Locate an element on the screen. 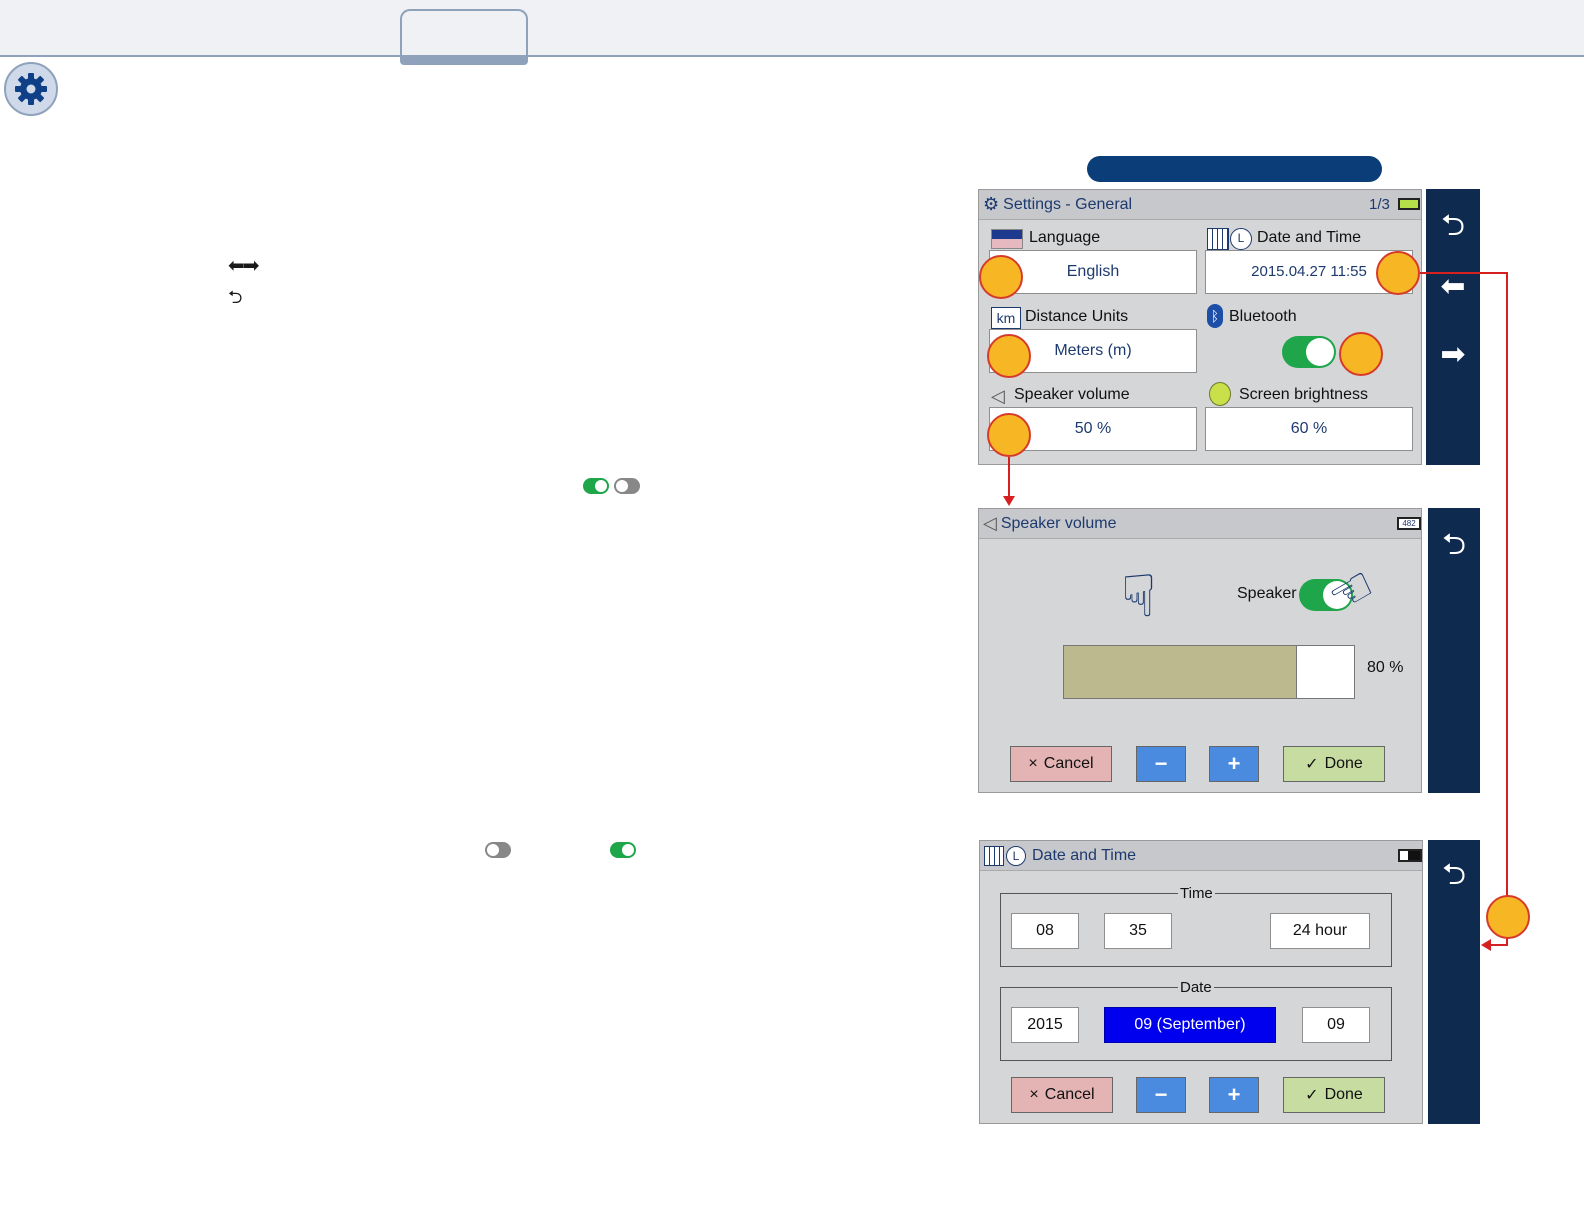 This screenshot has width=1584, height=1224. year-field: 2015 is located at coordinates (1045, 1025).